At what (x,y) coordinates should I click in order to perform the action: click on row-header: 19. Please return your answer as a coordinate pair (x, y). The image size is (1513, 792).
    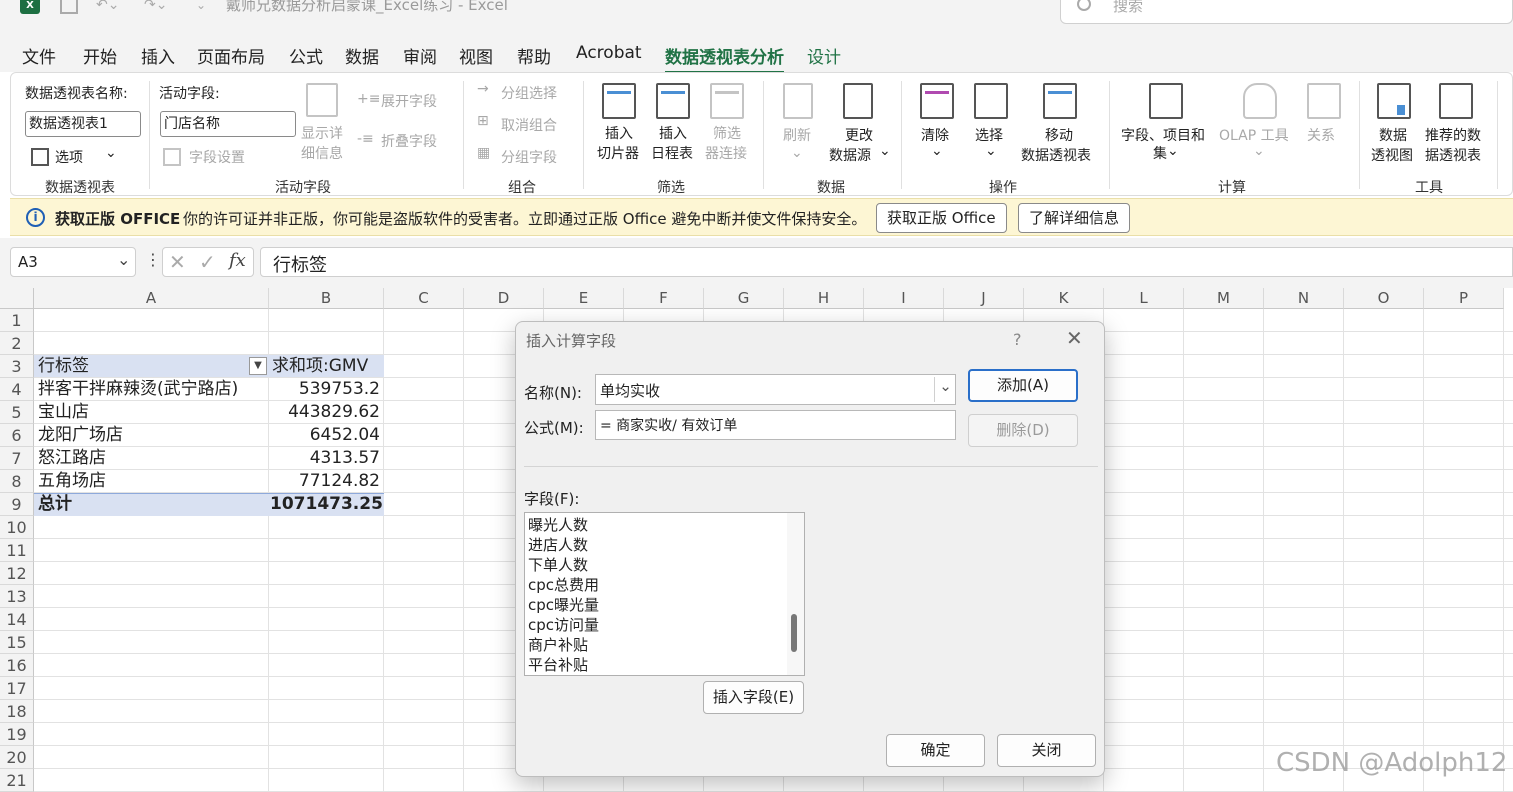
    Looking at the image, I should click on (17, 734).